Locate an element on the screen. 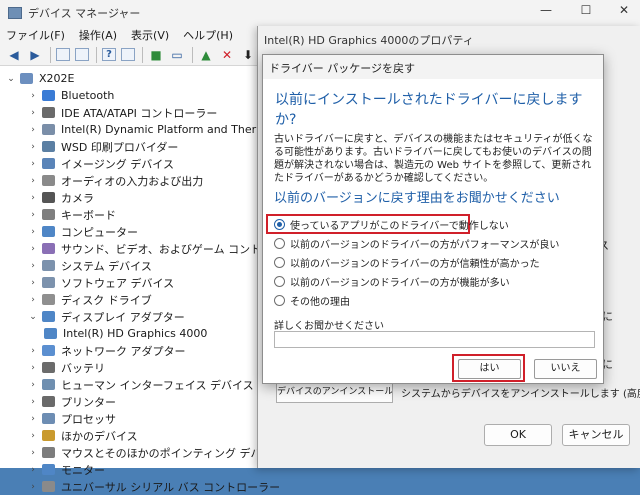 This screenshot has width=640, height=495. uninstall-device-button: デバイスのアンインストール(U) is located at coordinates (334, 392).